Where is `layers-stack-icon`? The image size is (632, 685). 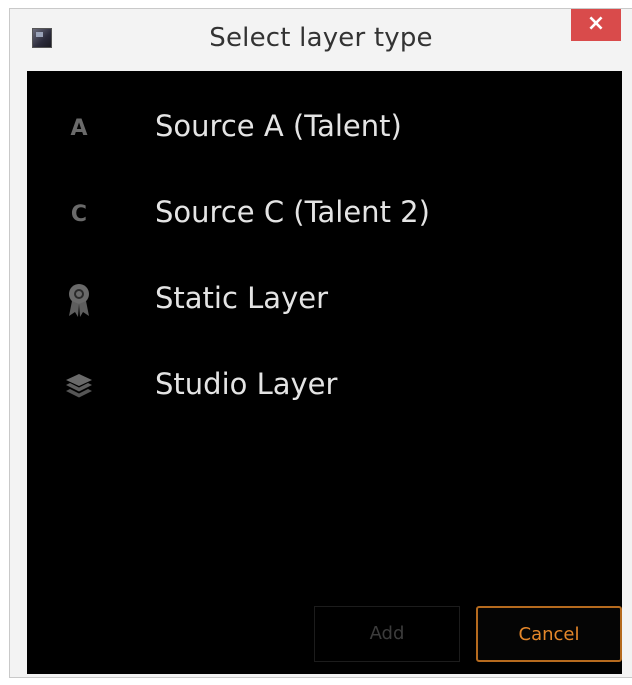
layers-stack-icon is located at coordinates (79, 386).